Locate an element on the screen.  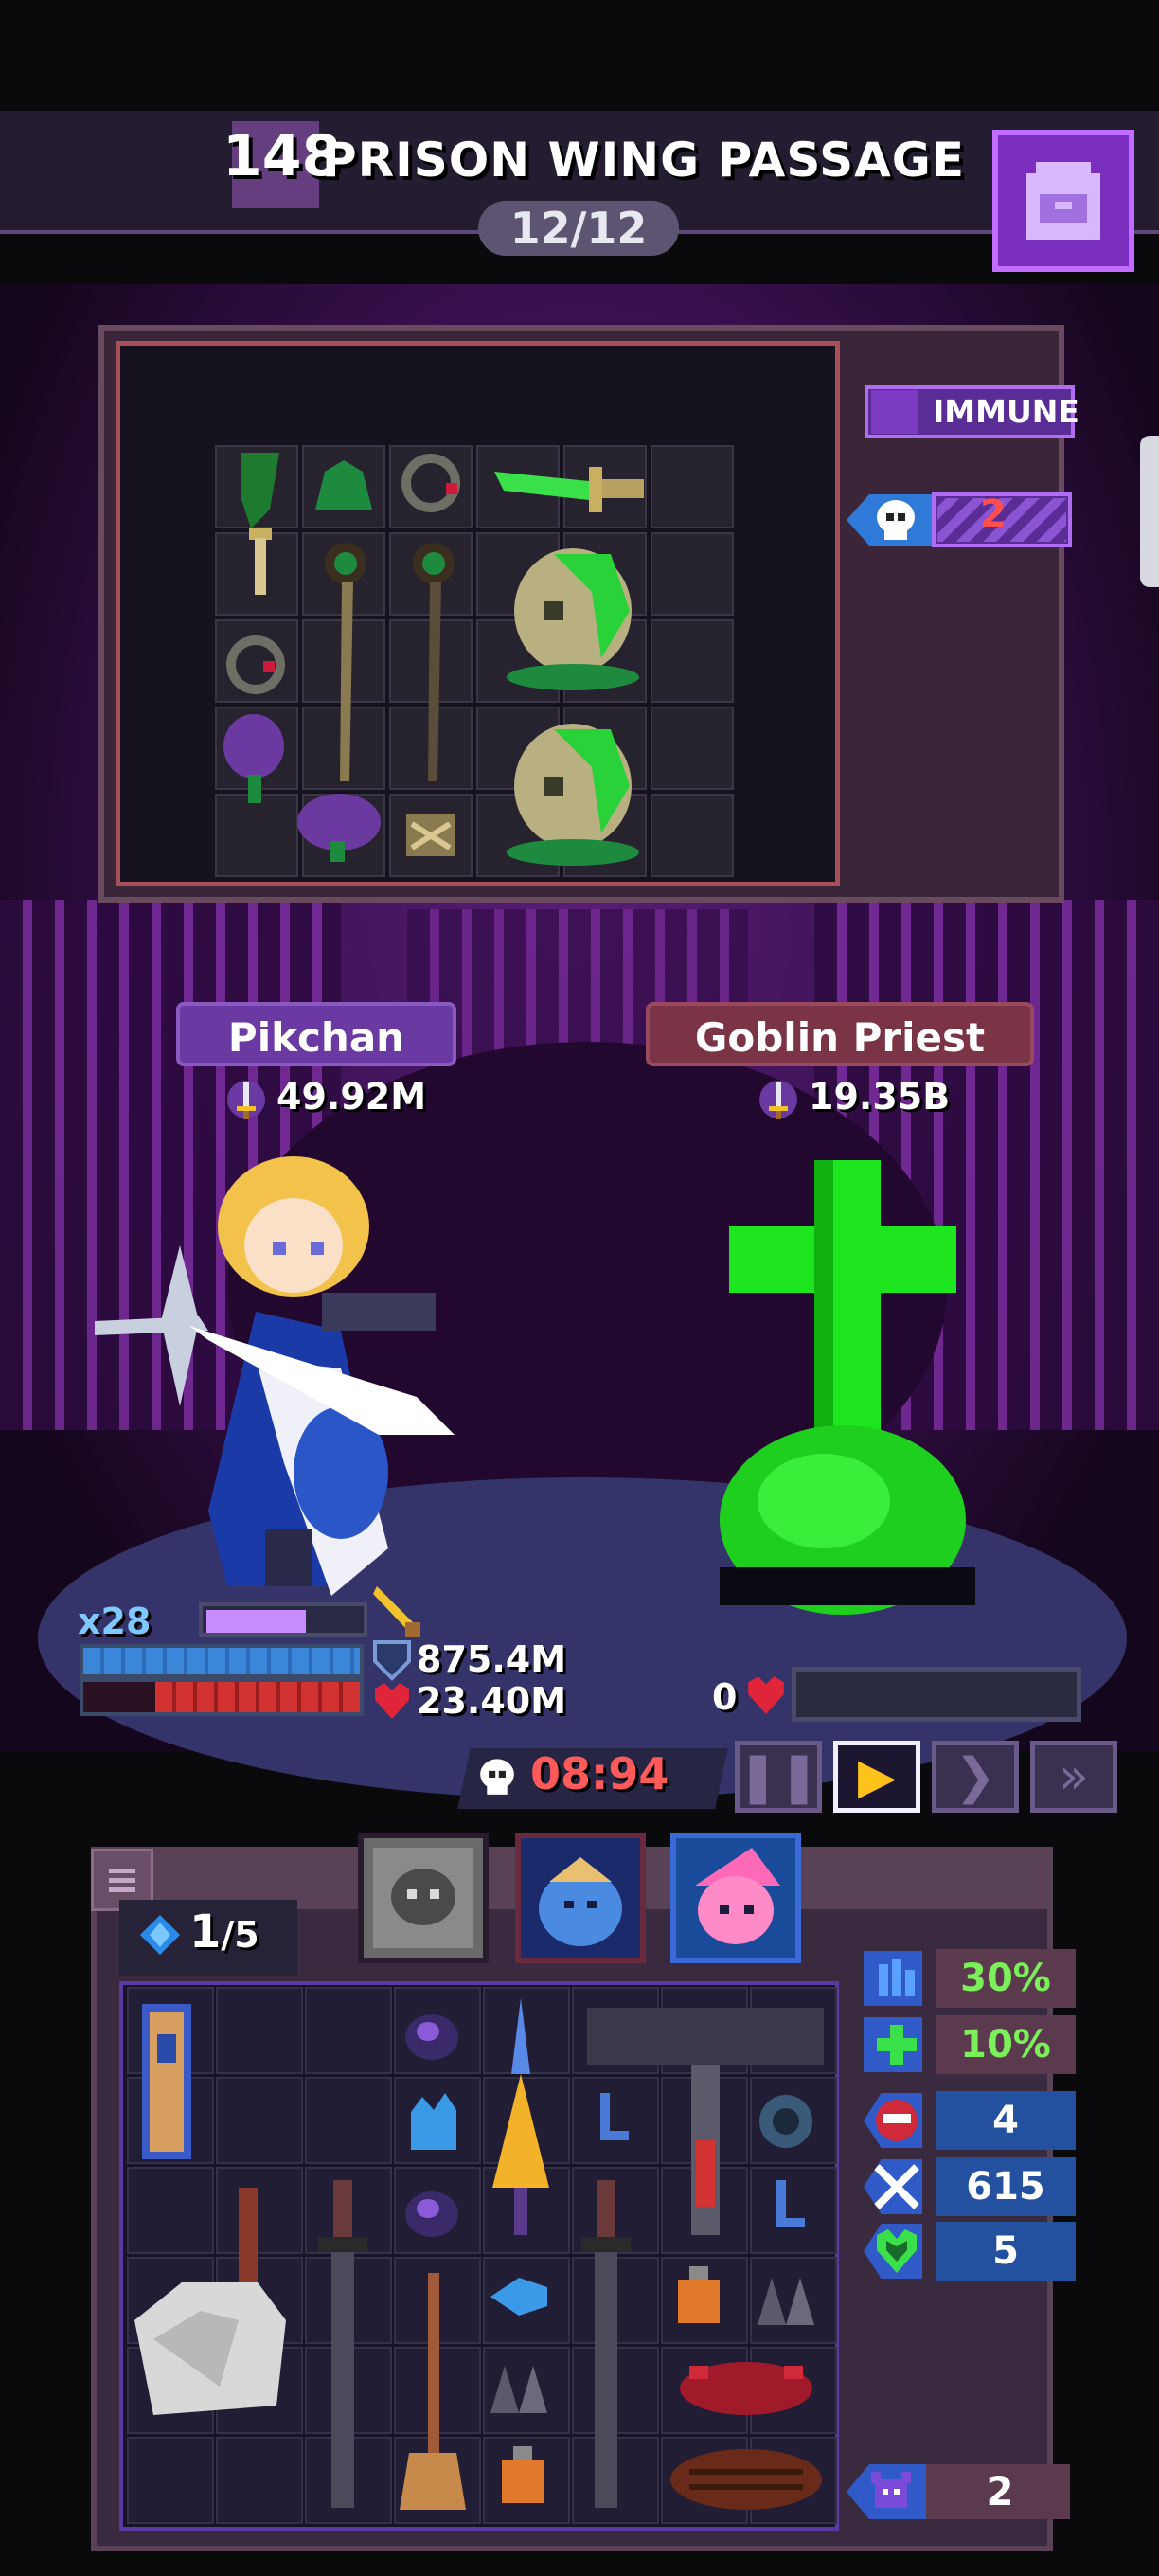
backpack-button is located at coordinates (1063, 201).